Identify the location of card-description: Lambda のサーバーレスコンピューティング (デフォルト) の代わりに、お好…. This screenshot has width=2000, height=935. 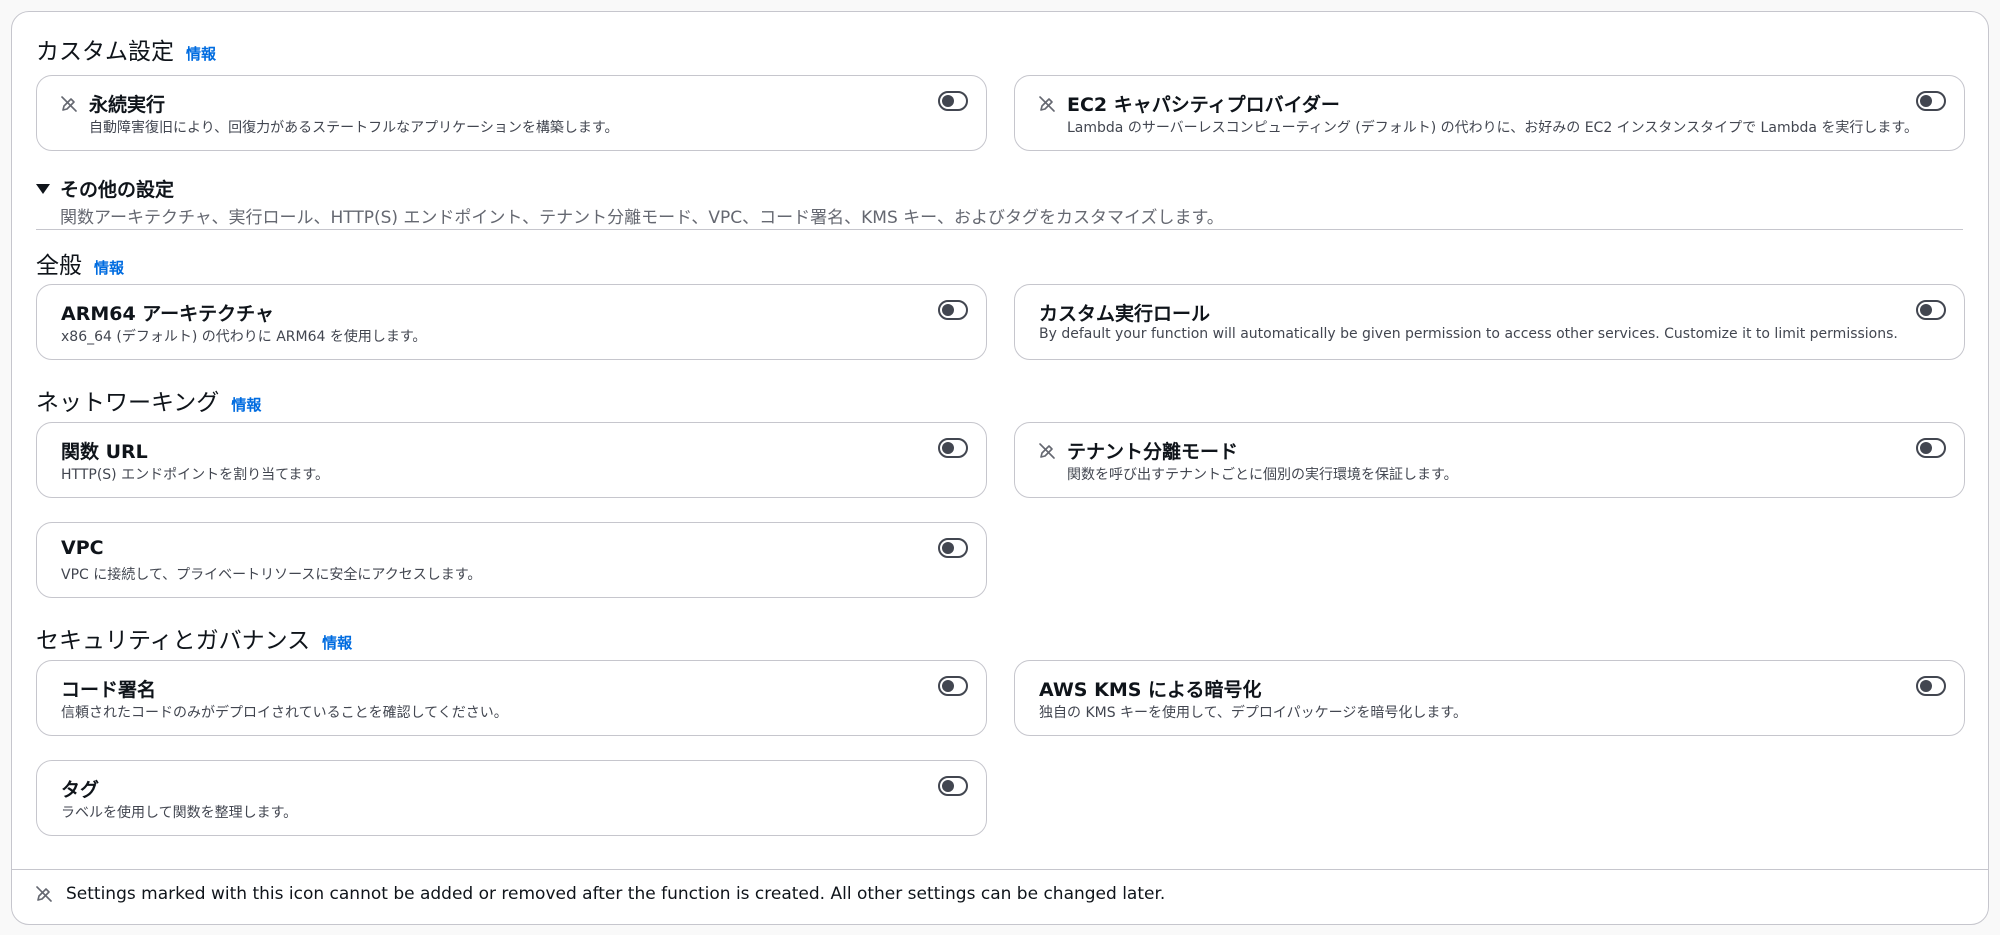
(1492, 128).